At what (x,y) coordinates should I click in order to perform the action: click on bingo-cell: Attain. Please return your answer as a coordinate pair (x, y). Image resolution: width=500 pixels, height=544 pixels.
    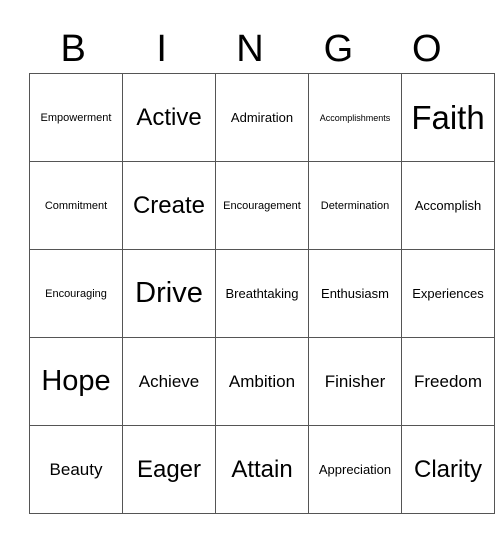
    Looking at the image, I should click on (262, 469).